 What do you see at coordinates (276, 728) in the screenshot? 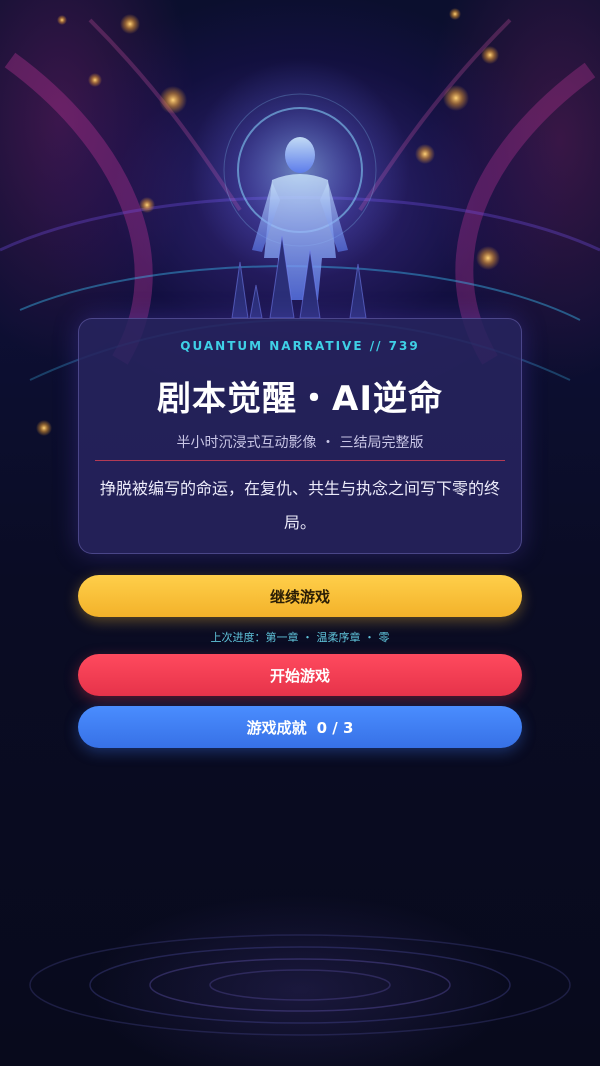
I see `achievements-label: 游戏成就` at bounding box center [276, 728].